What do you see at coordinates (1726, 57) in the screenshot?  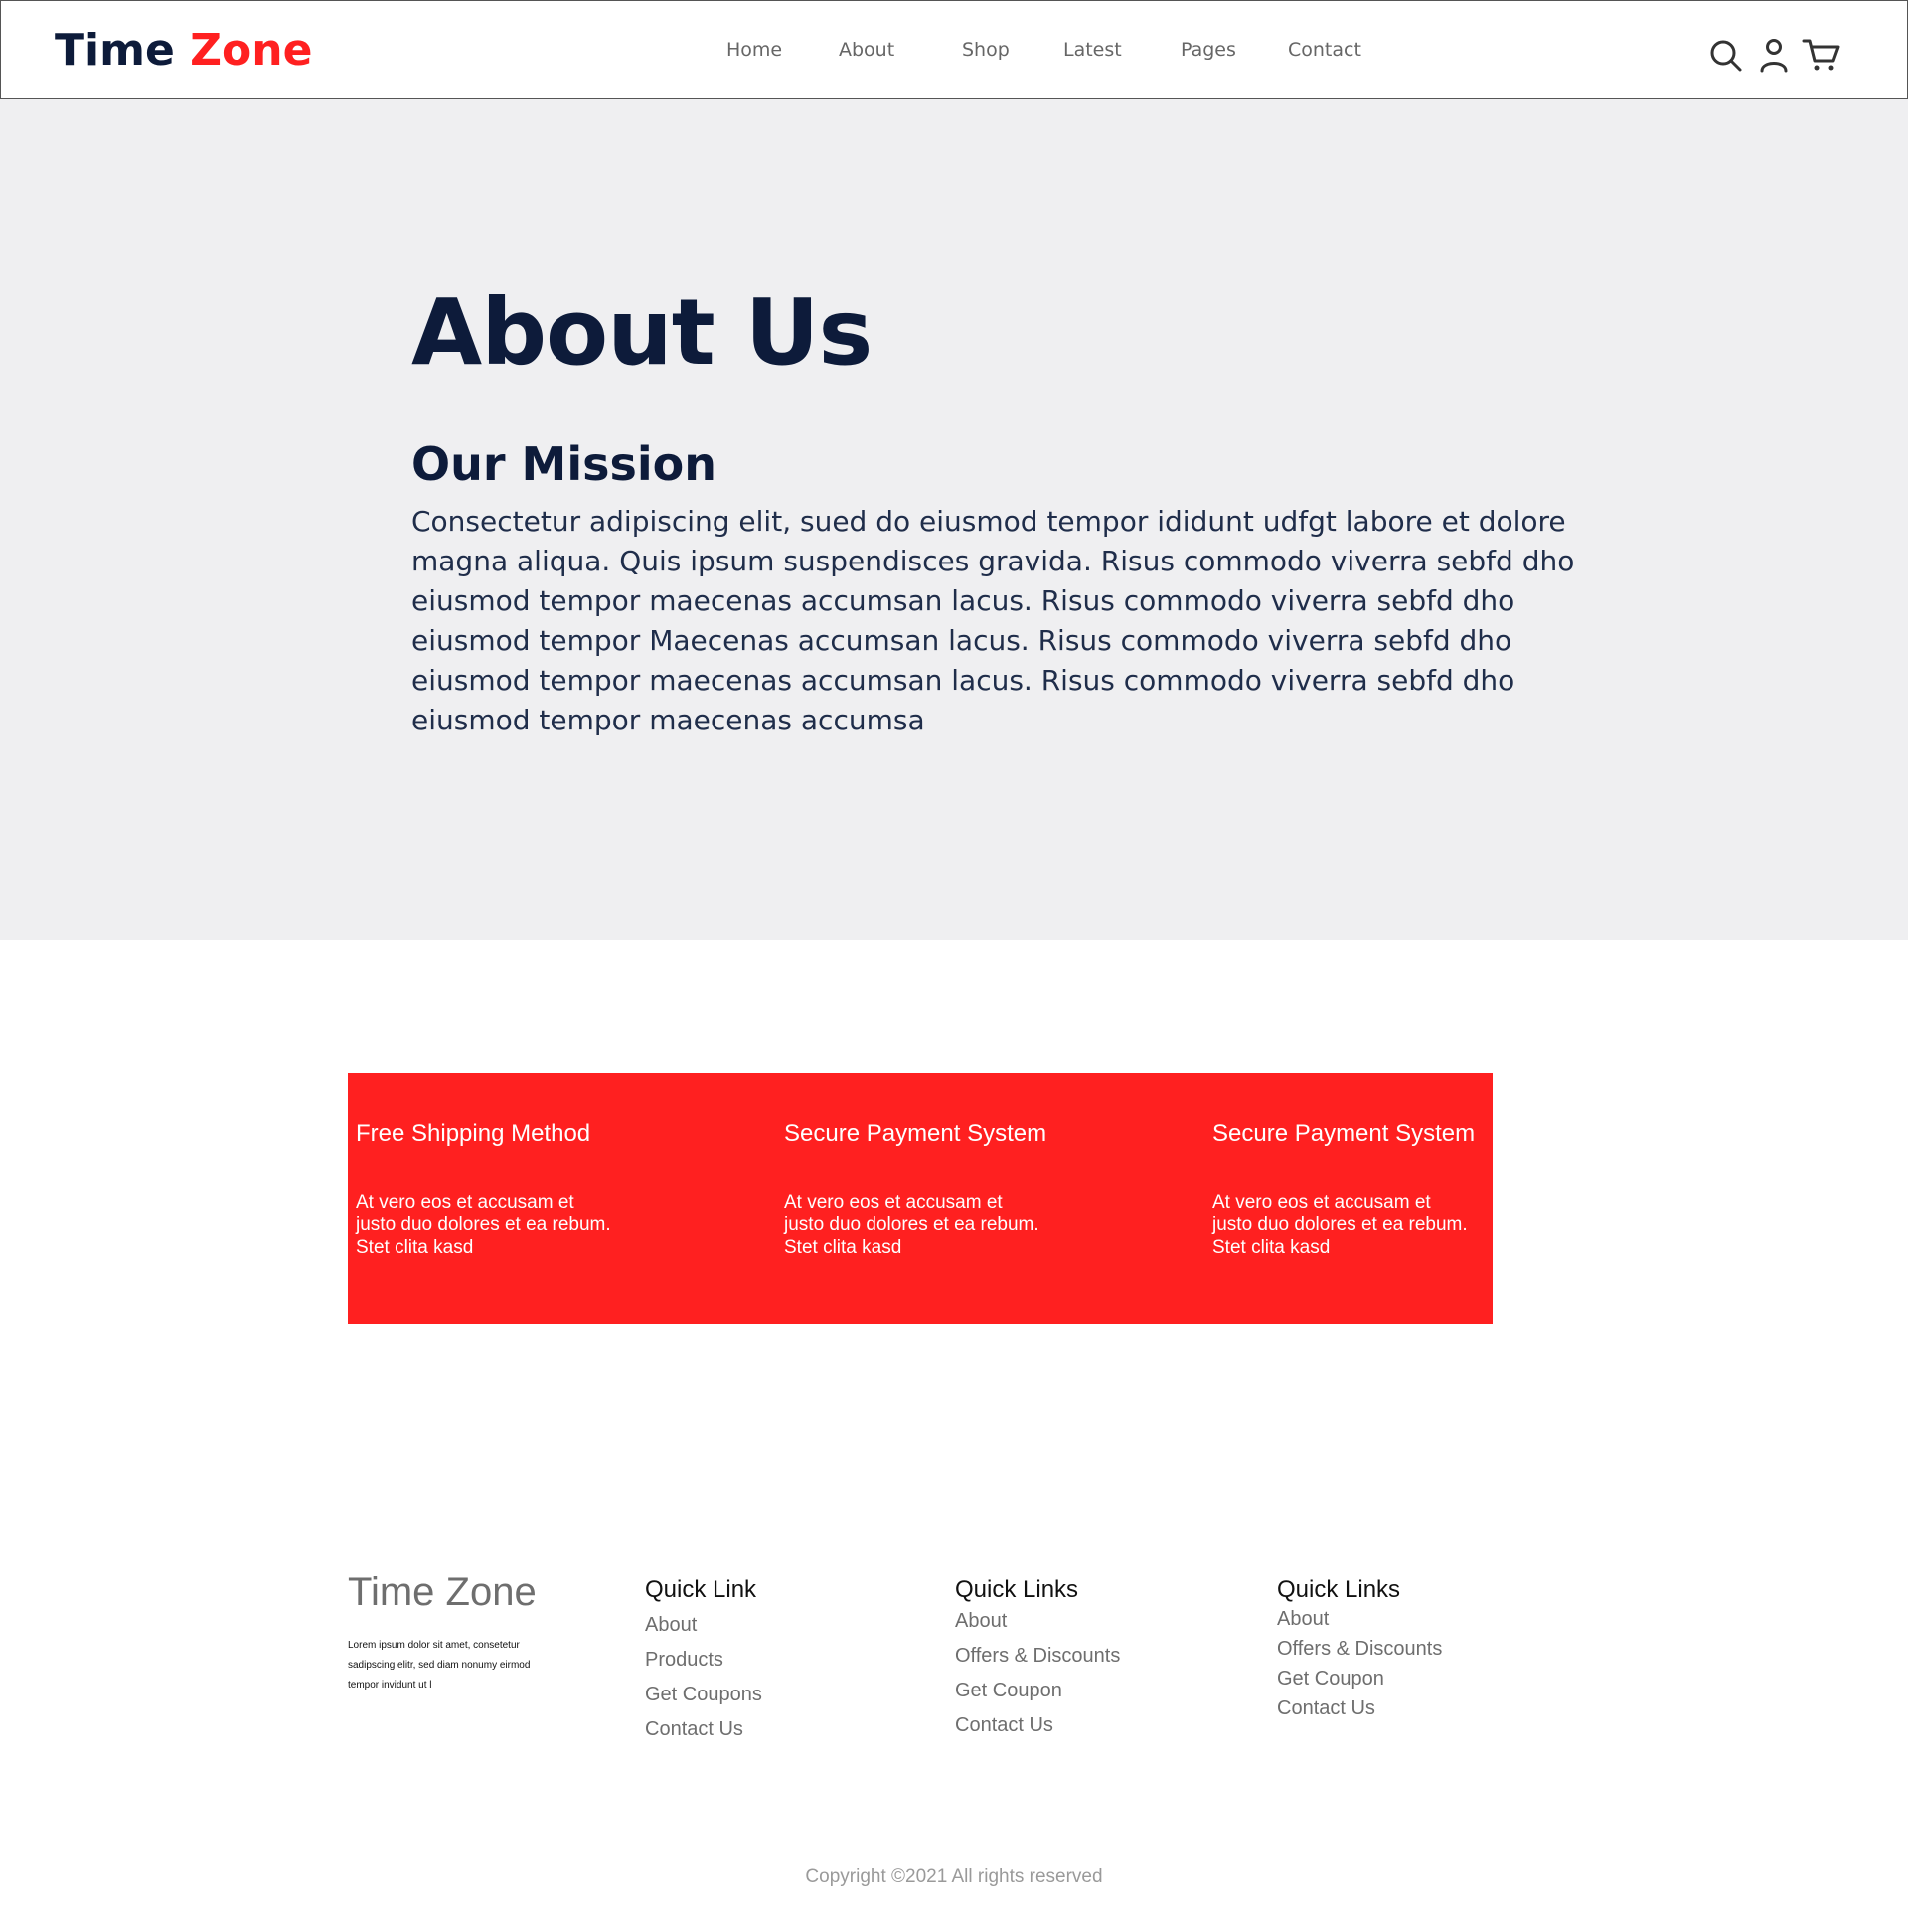 I see `search-icon` at bounding box center [1726, 57].